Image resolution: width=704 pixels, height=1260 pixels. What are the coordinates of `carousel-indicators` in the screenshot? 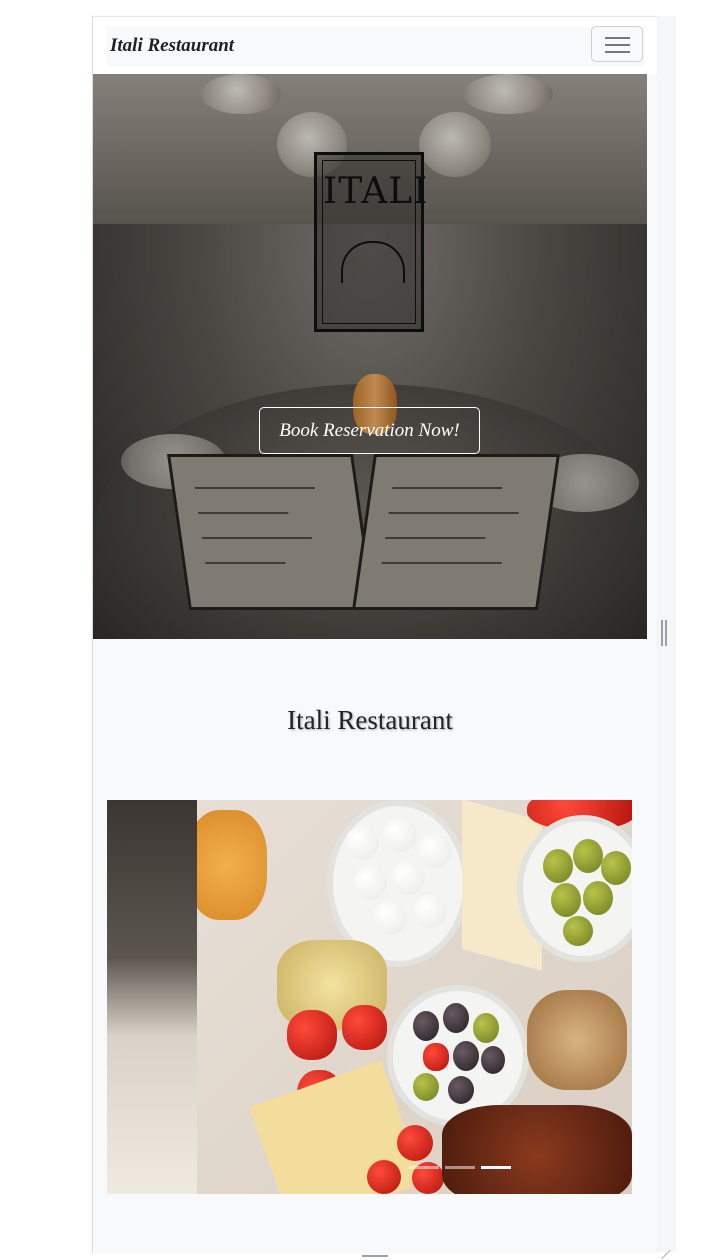 It's located at (460, 1168).